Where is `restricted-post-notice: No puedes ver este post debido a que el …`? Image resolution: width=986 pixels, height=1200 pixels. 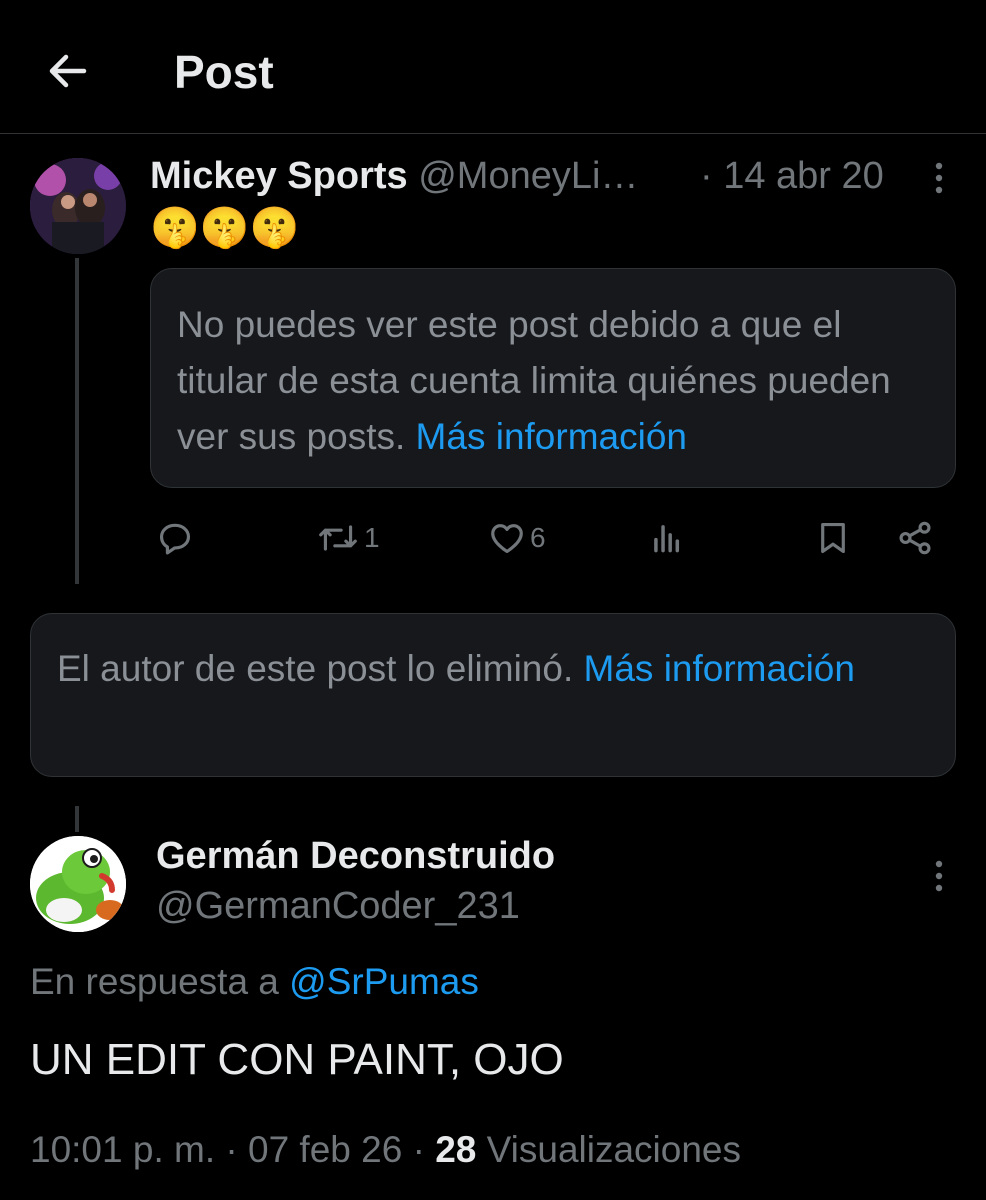
restricted-post-notice: No puedes ver este post debido a que el … is located at coordinates (553, 378).